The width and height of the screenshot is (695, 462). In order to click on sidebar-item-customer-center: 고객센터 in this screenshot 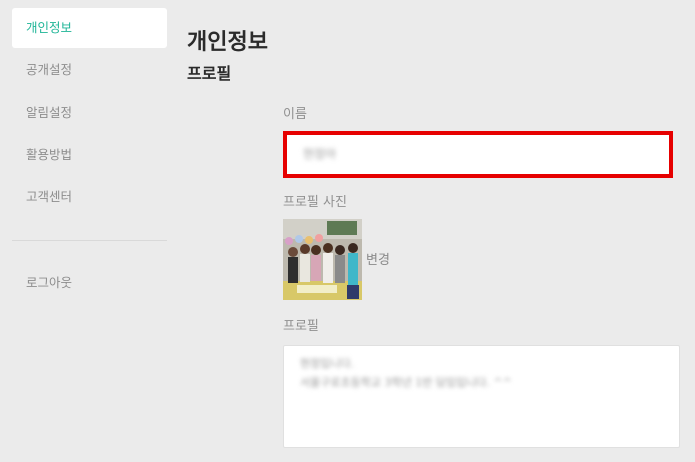, I will do `click(89, 197)`.